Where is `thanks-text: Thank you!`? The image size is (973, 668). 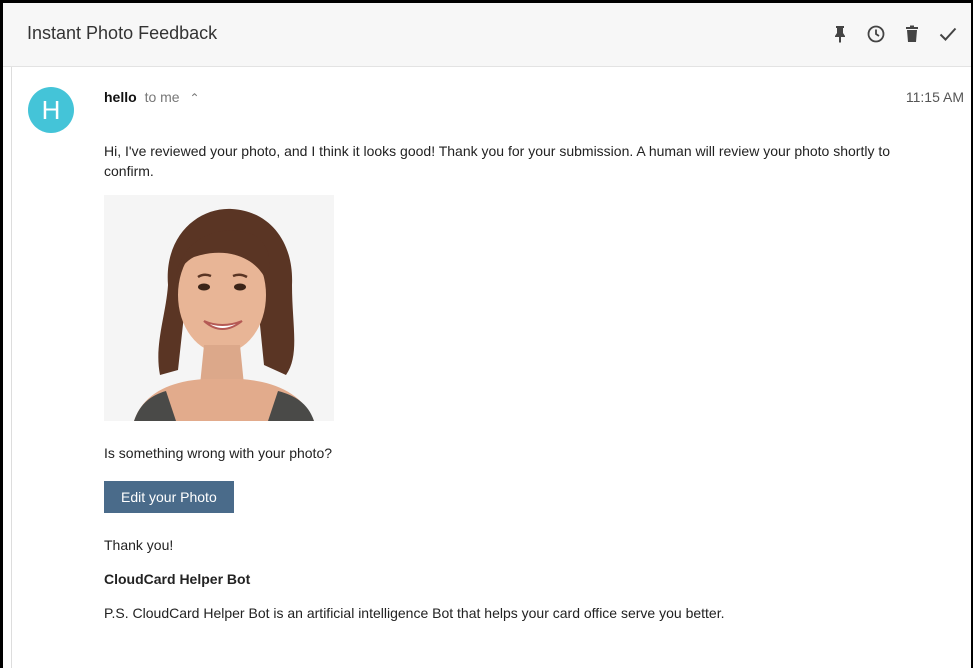
thanks-text: Thank you! is located at coordinates (139, 545).